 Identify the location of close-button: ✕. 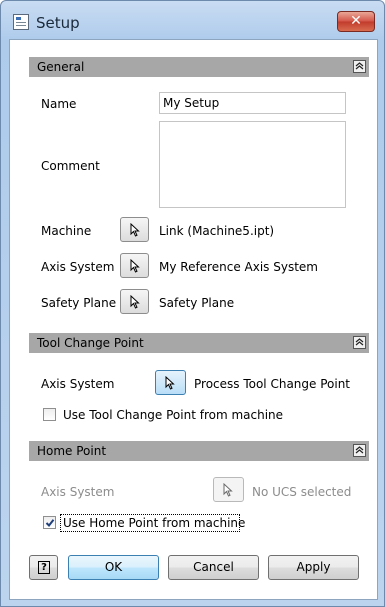
(356, 21).